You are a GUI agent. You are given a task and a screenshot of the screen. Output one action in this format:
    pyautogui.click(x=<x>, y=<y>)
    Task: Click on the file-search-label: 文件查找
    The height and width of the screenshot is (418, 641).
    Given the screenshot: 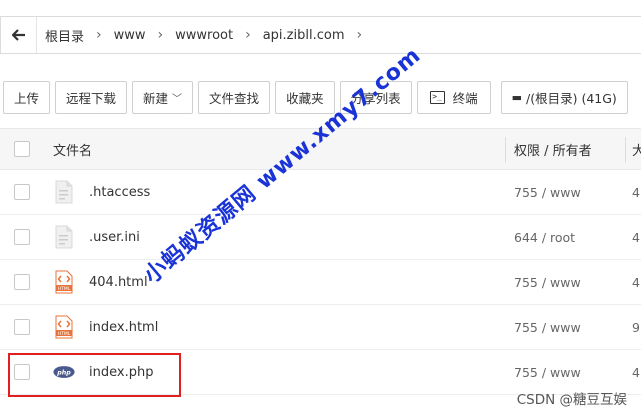 What is the action you would take?
    pyautogui.click(x=234, y=98)
    